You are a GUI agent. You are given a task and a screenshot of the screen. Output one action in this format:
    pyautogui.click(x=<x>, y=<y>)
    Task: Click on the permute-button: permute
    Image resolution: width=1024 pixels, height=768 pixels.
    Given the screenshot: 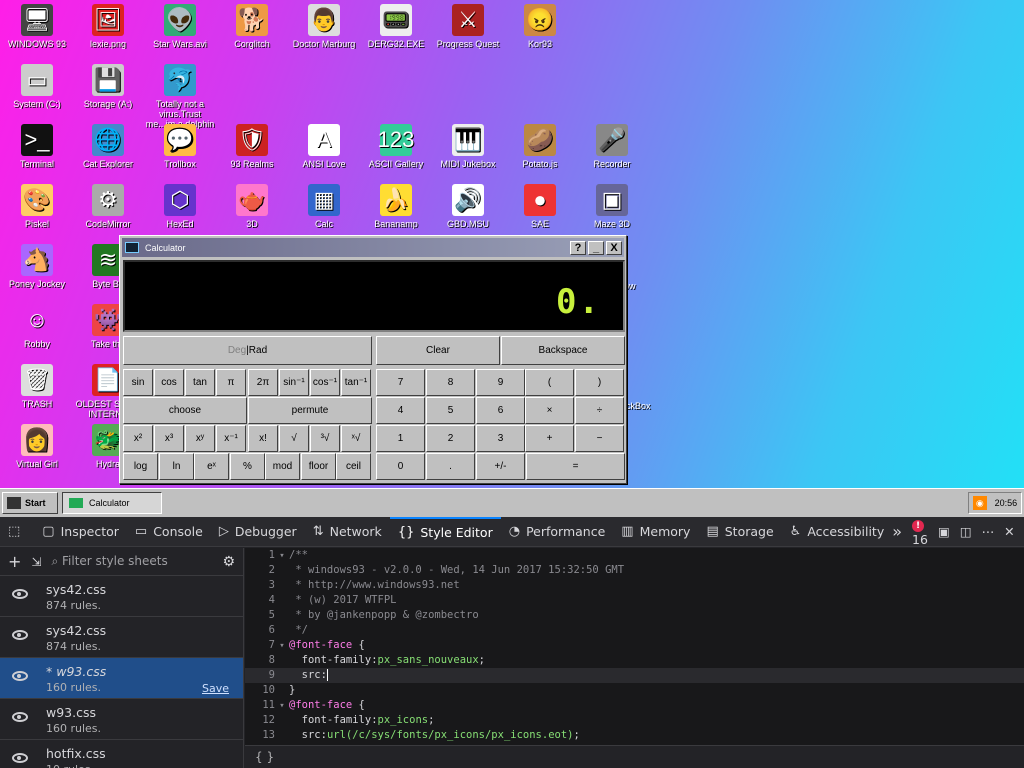 What is the action you would take?
    pyautogui.click(x=310, y=410)
    